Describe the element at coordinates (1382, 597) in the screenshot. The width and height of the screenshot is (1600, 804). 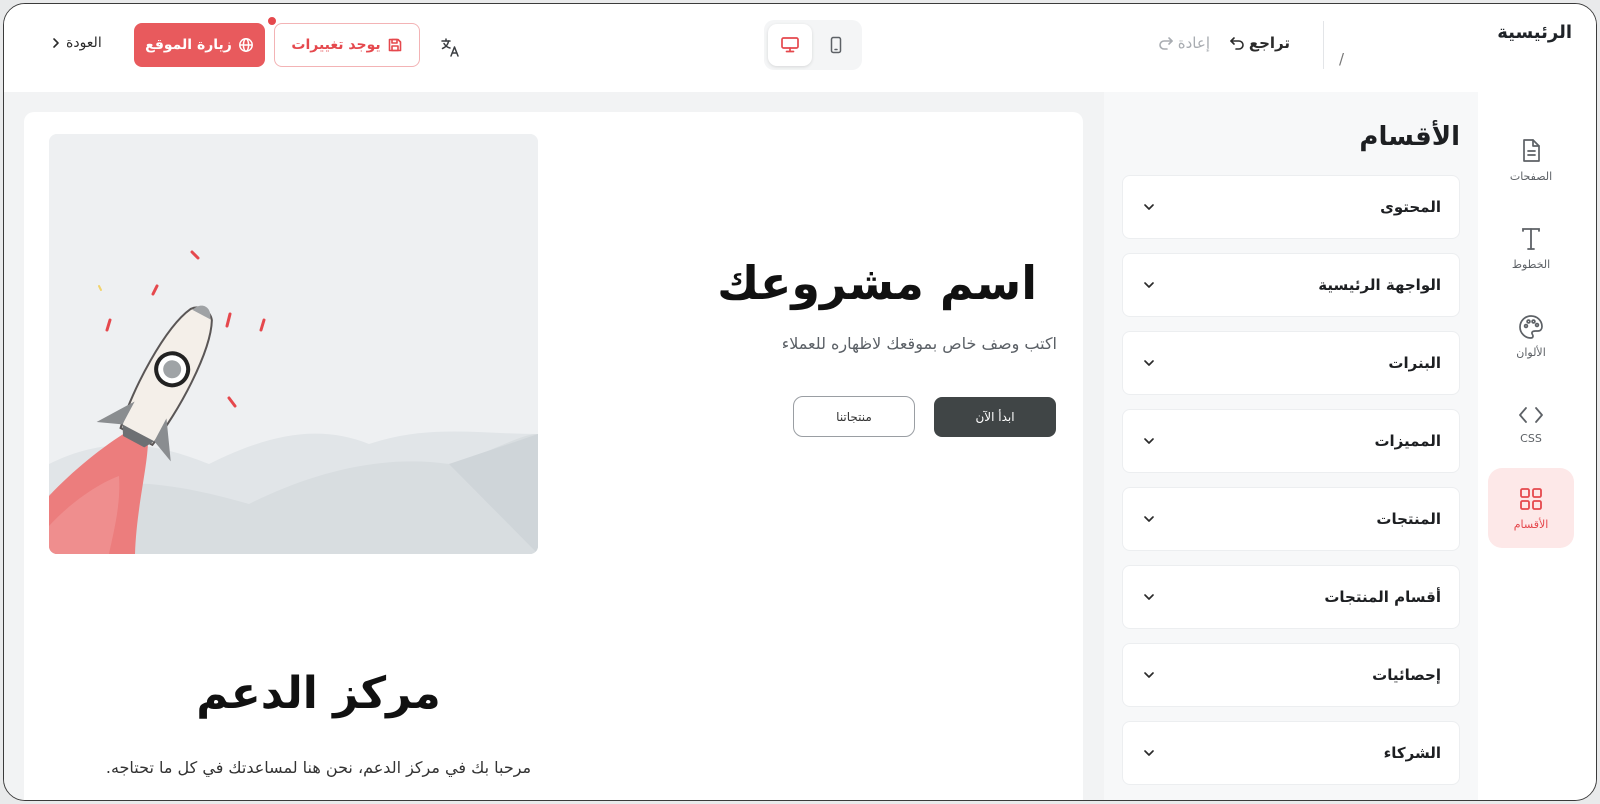
I see `section-label: أقسام المنتجات` at that location.